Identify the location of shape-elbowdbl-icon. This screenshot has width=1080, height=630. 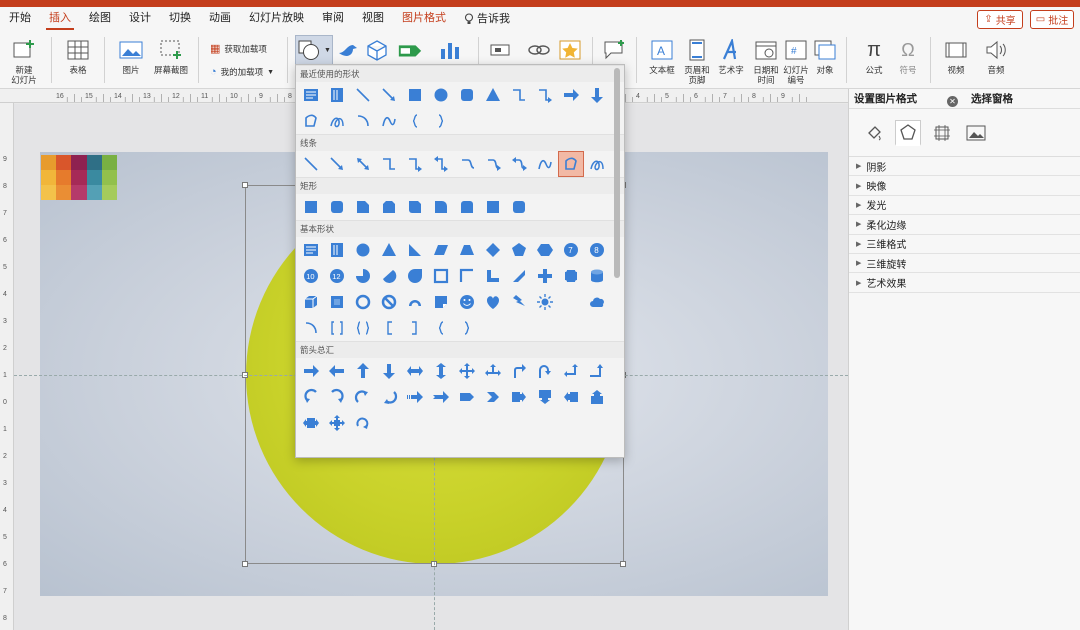
(441, 164).